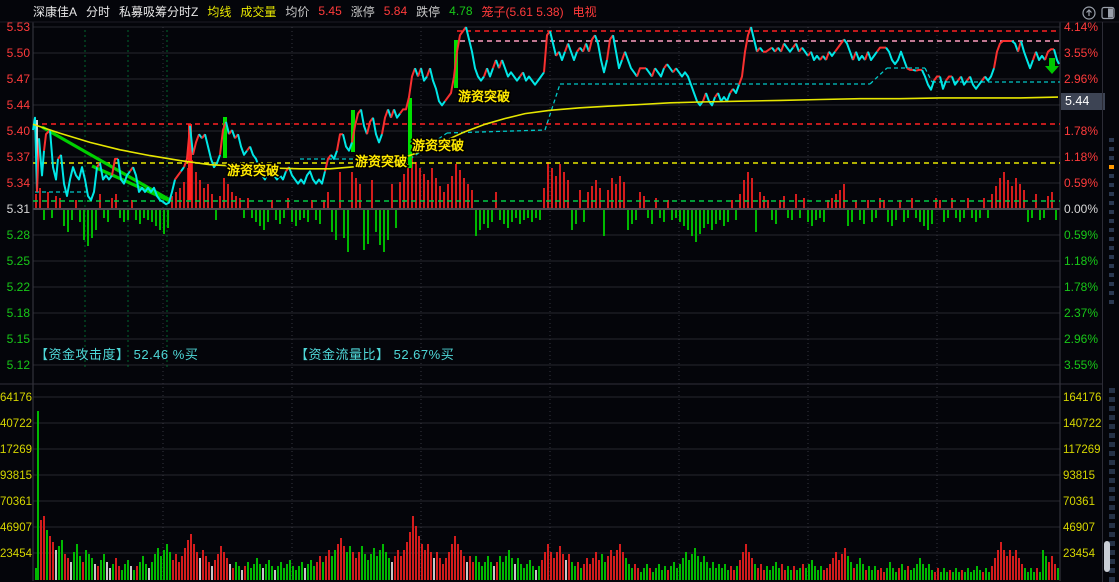  Describe the element at coordinates (1081, 27) in the screenshot. I see `percent-axis-label: 4.14%` at that location.